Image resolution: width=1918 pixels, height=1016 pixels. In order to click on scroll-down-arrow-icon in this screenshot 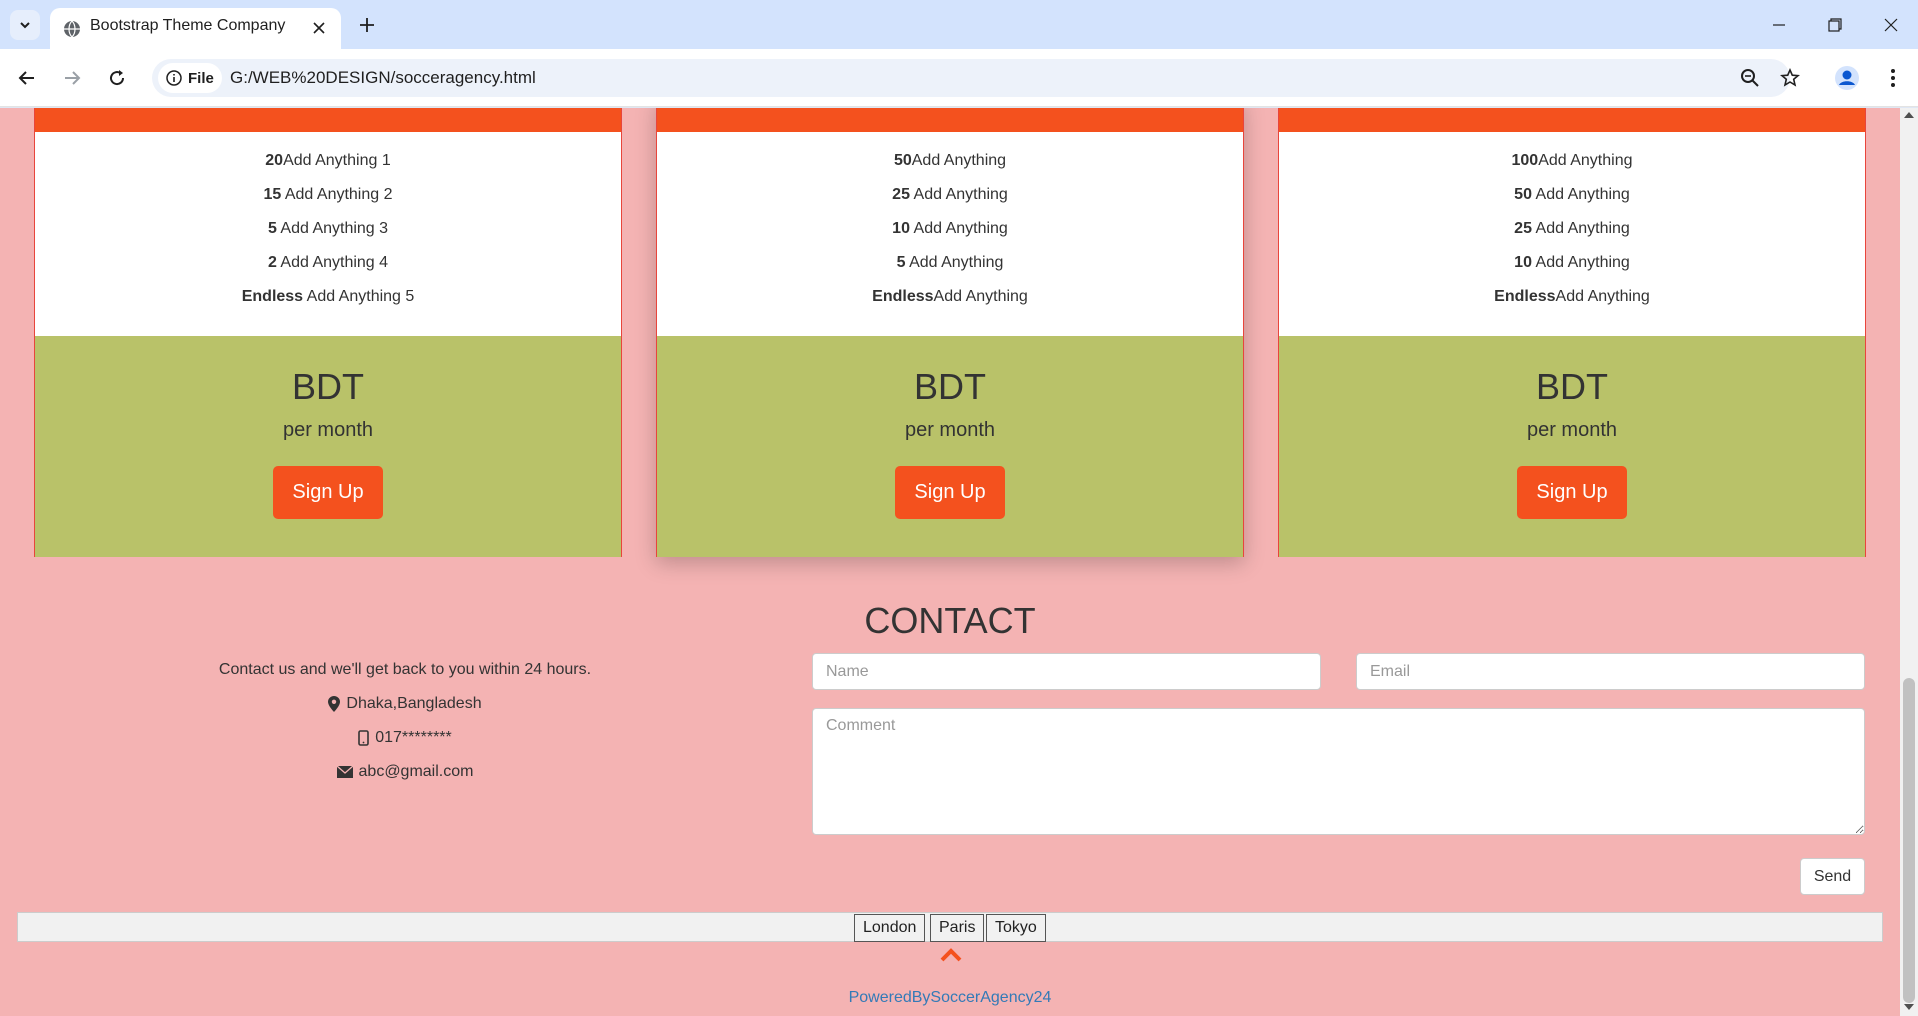, I will do `click(1909, 1007)`.